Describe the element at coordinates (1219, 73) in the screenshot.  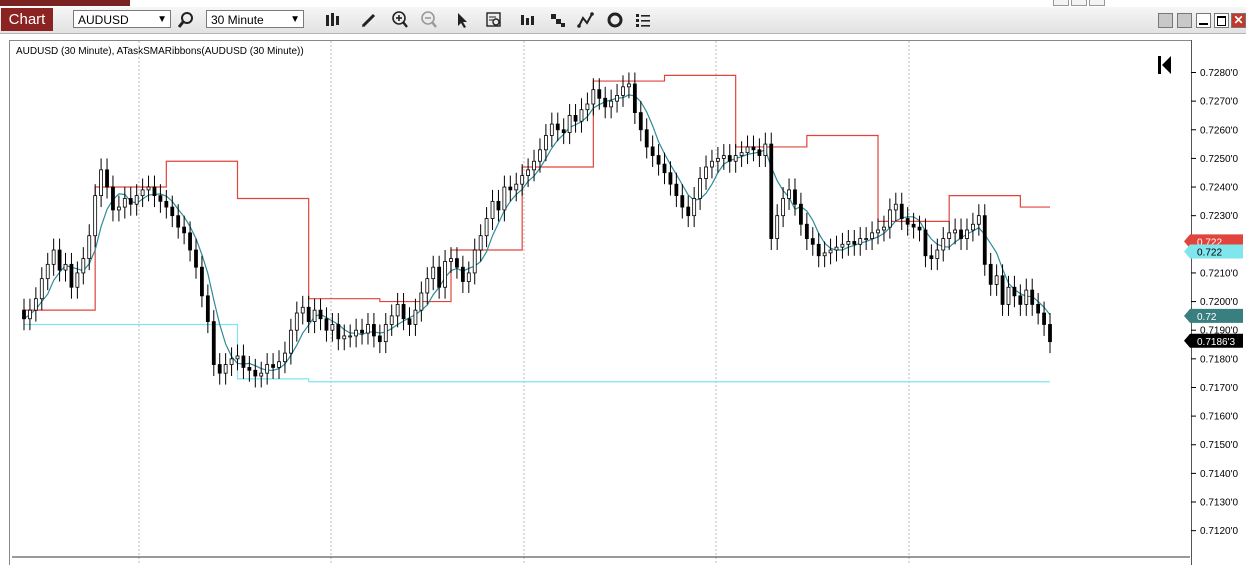
I see `price-tick-label: 0.7280'0` at that location.